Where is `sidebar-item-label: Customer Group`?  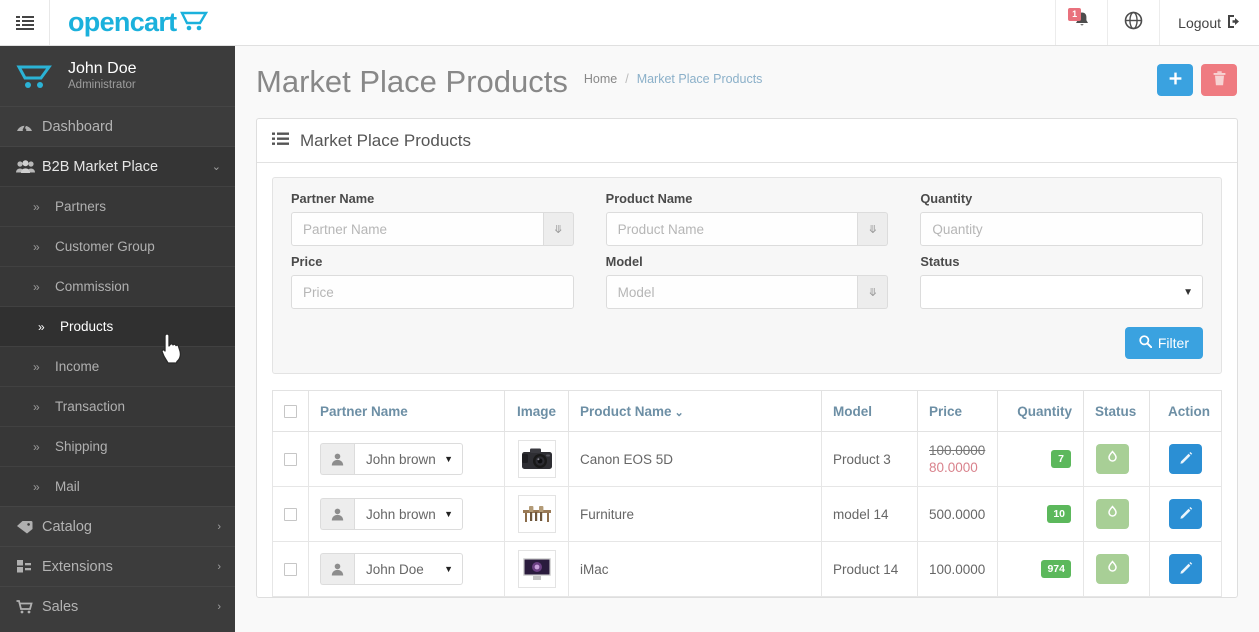 sidebar-item-label: Customer Group is located at coordinates (105, 246).